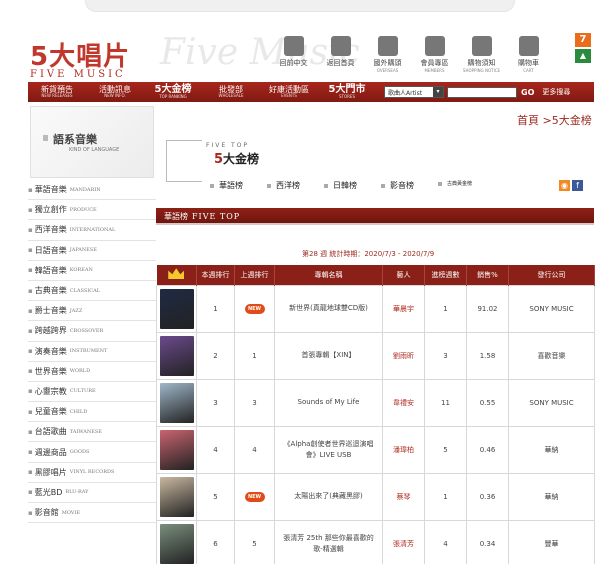 Image resolution: width=600 pixels, height=564 pixels. What do you see at coordinates (340, 63) in the screenshot?
I see `top-link-label: 返回首頁` at bounding box center [340, 63].